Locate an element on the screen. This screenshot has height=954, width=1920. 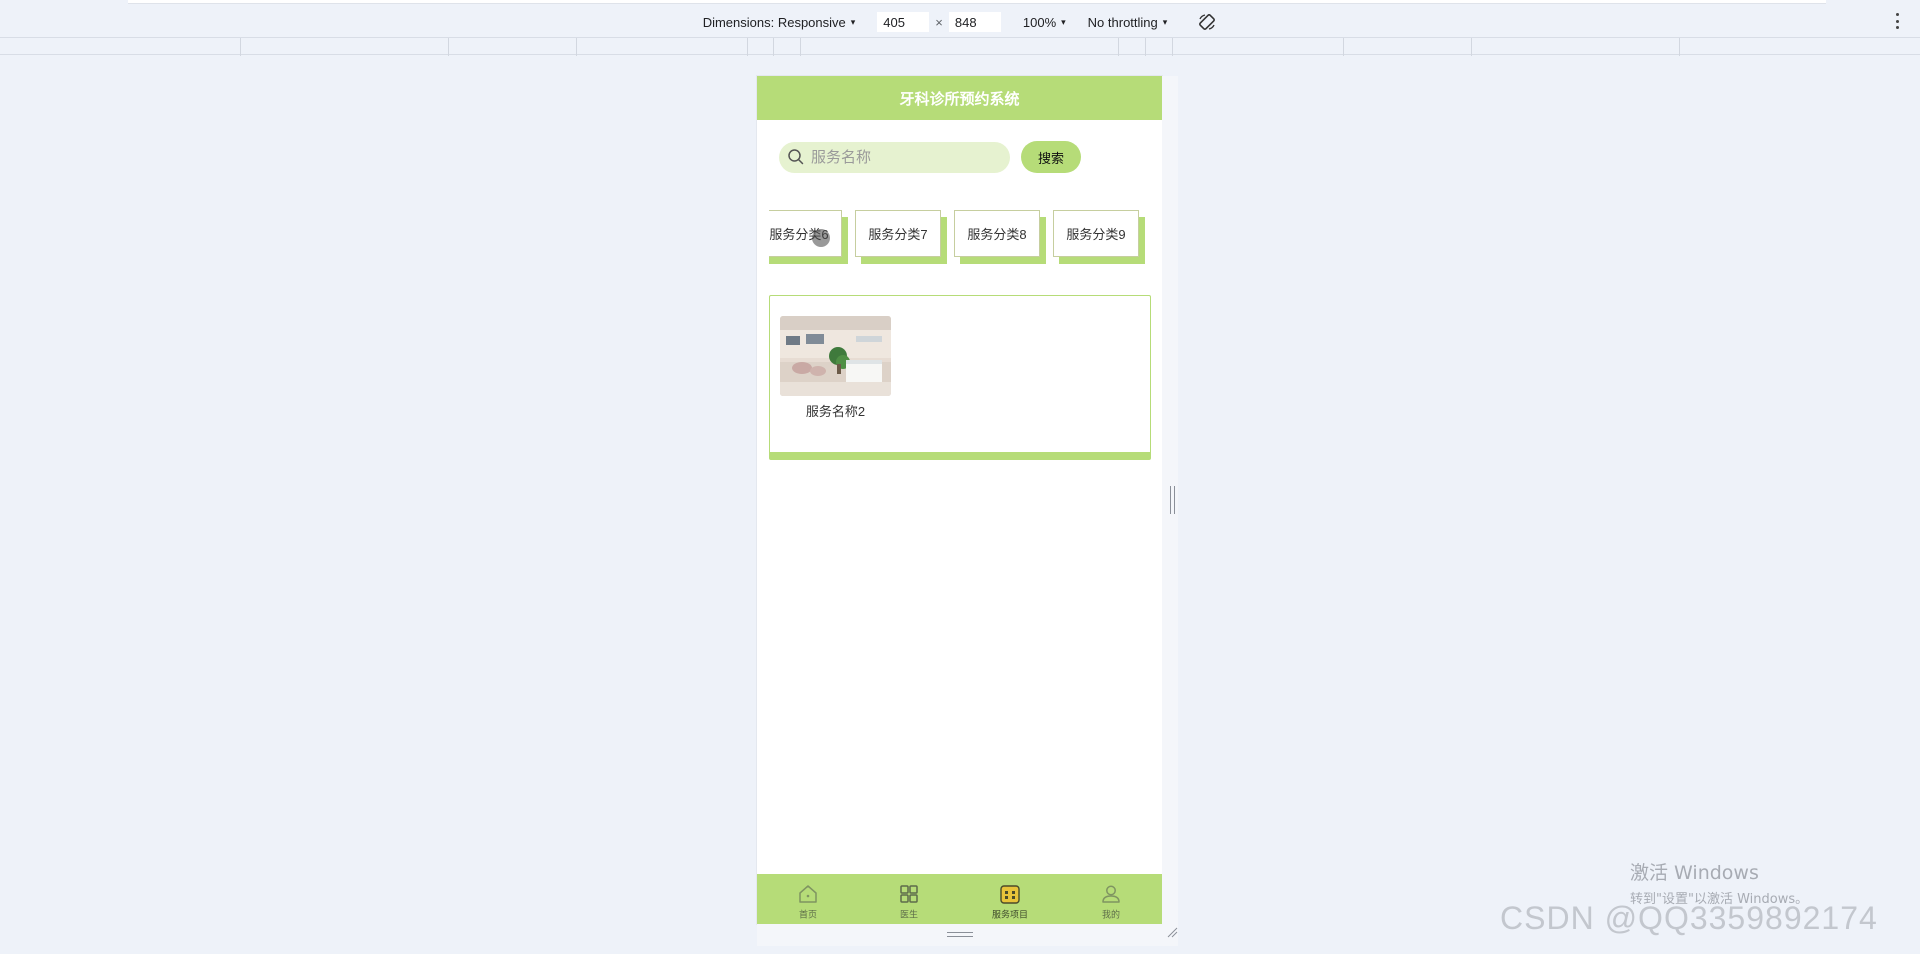
page-title: 牙科诊所预约系统 is located at coordinates (959, 98).